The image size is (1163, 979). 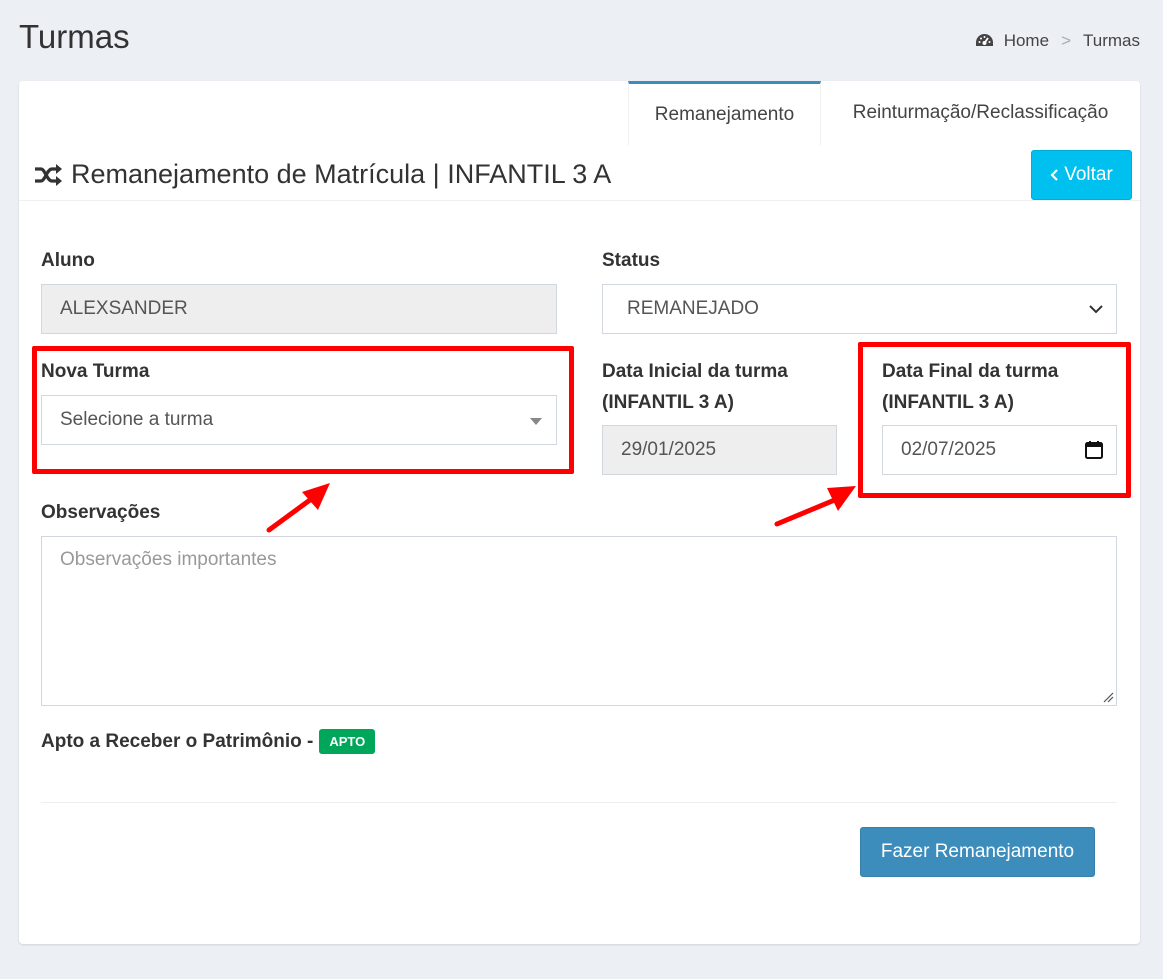 I want to click on data-inicial-label: Data Inicial da turma (INFANTIL 3 A), so click(x=695, y=387).